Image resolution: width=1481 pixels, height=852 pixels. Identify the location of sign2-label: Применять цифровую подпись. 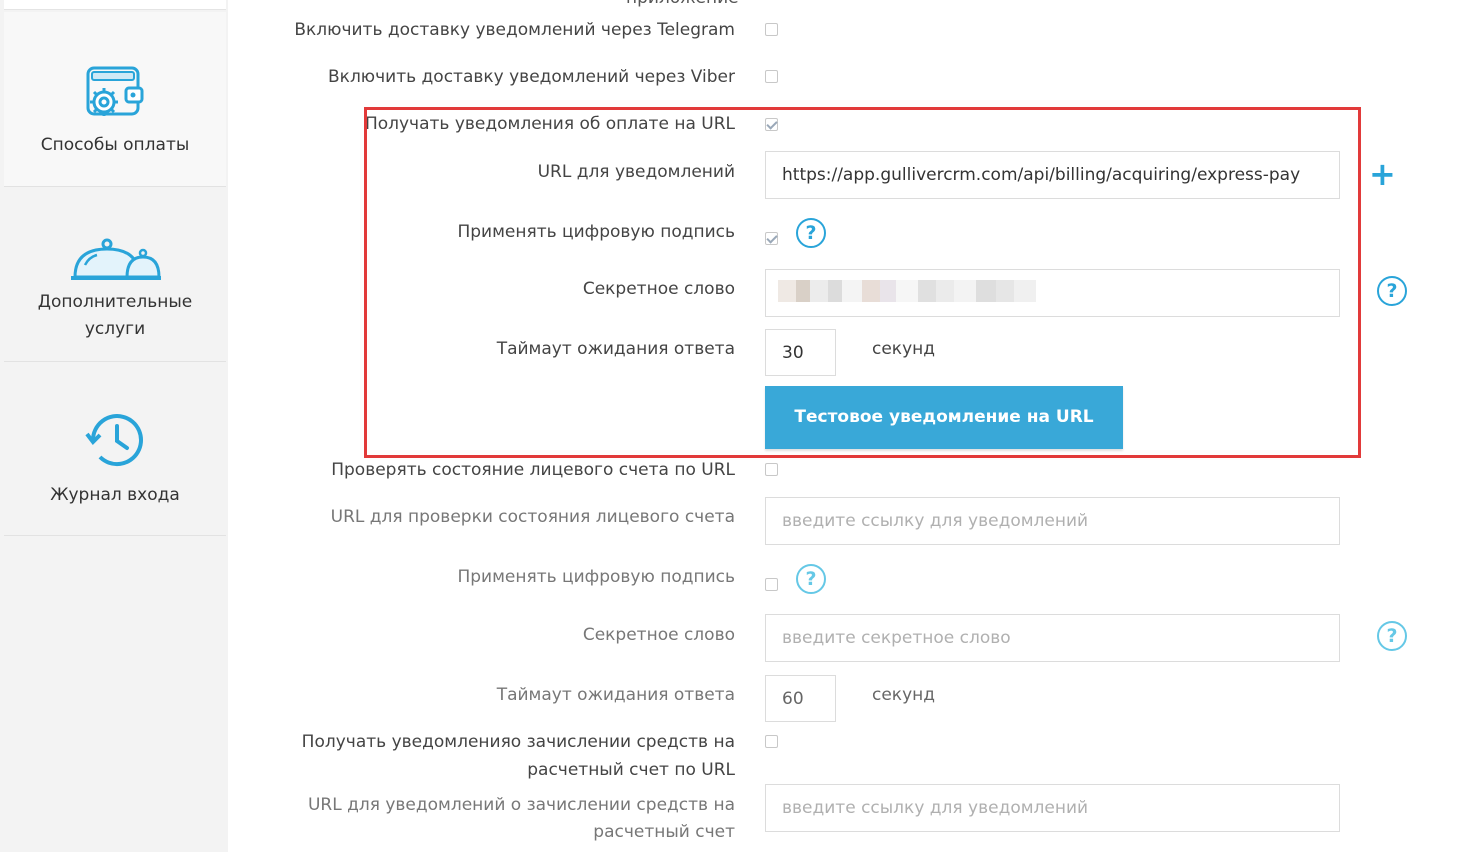
(596, 577).